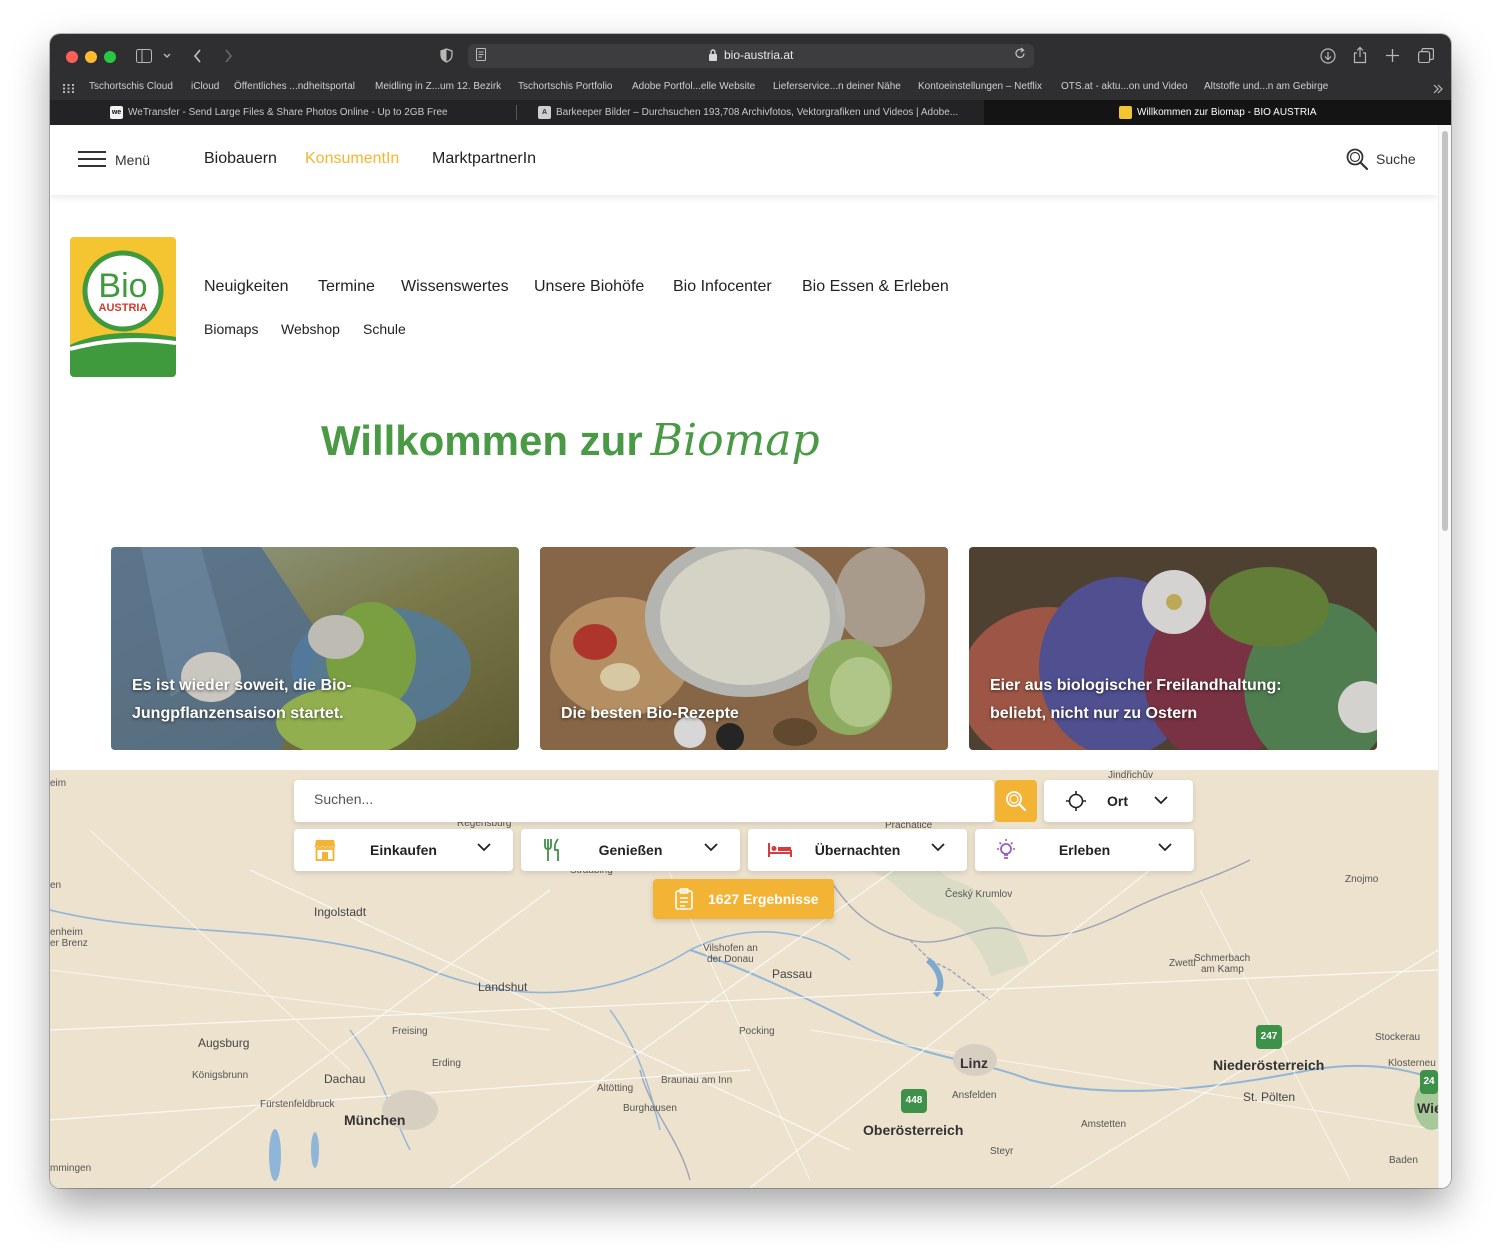  What do you see at coordinates (132, 160) in the screenshot?
I see `menu-button: Menü` at bounding box center [132, 160].